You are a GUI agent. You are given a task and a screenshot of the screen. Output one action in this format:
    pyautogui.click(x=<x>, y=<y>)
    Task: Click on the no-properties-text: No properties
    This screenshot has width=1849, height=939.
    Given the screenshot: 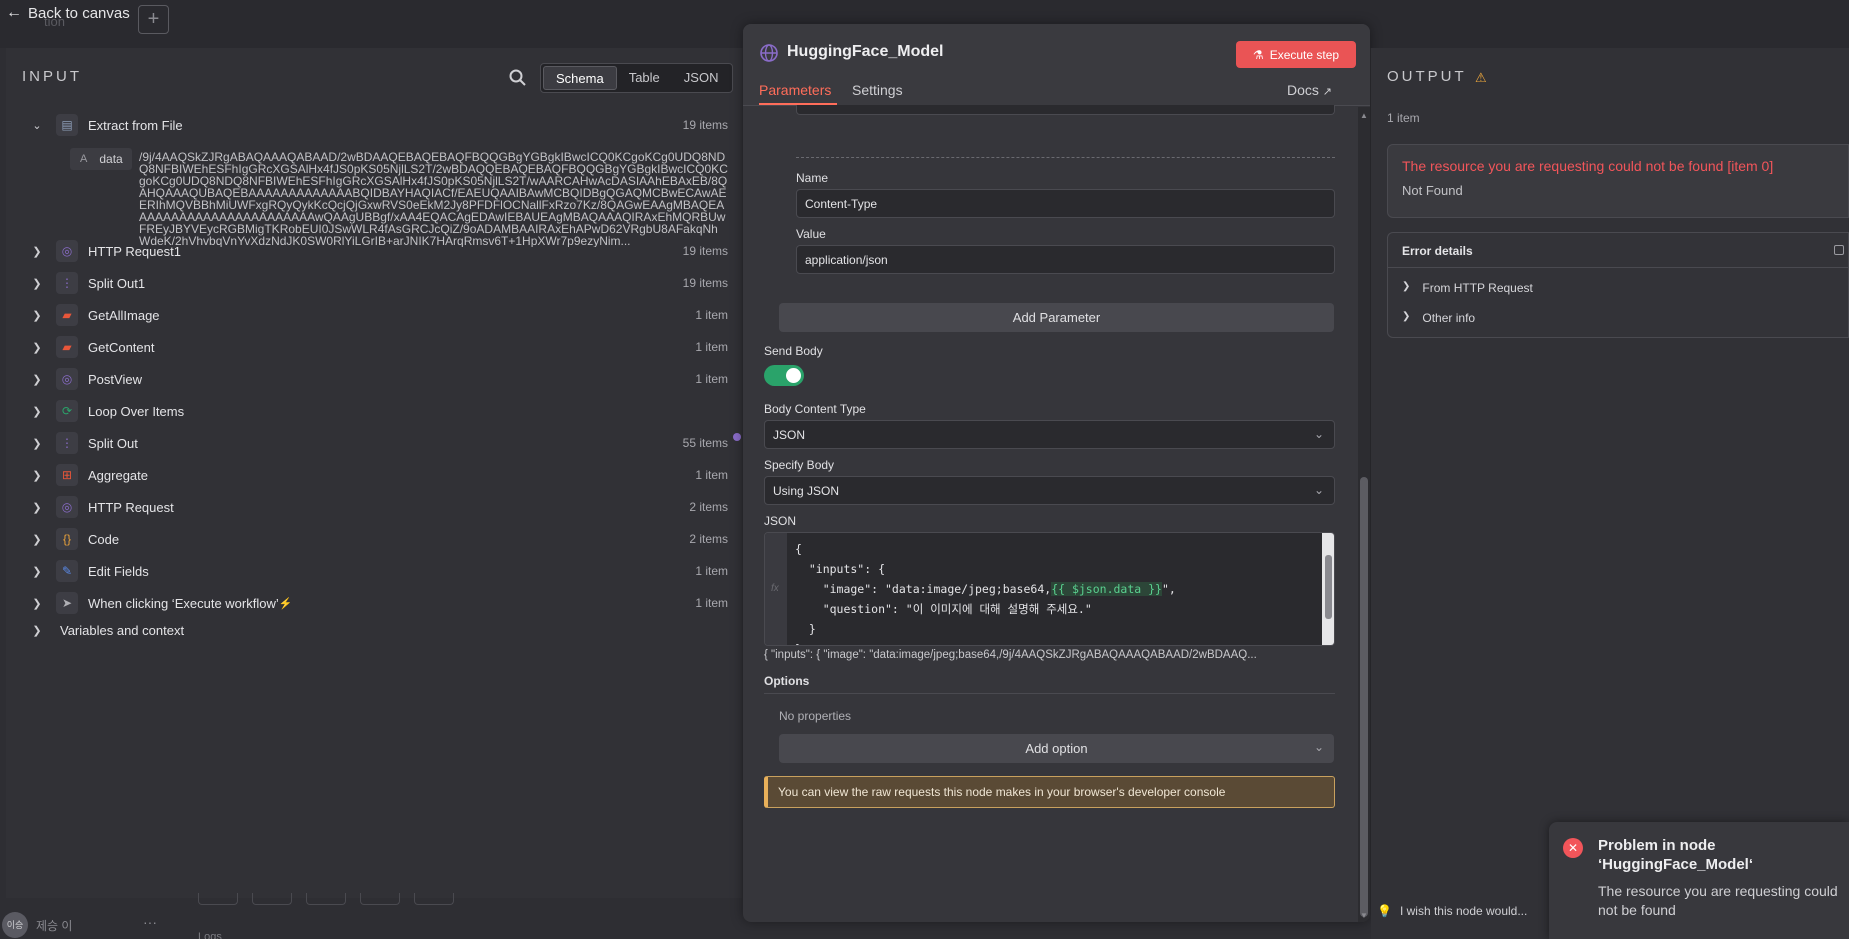 What is the action you would take?
    pyautogui.click(x=815, y=716)
    